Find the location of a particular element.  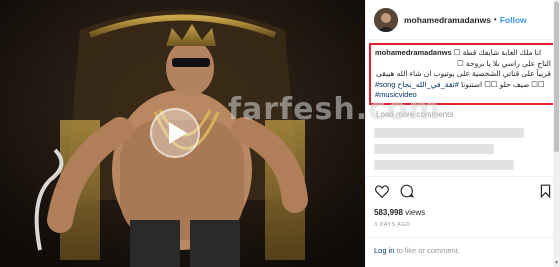

header-username: mohamedramadanws is located at coordinates (447, 20).